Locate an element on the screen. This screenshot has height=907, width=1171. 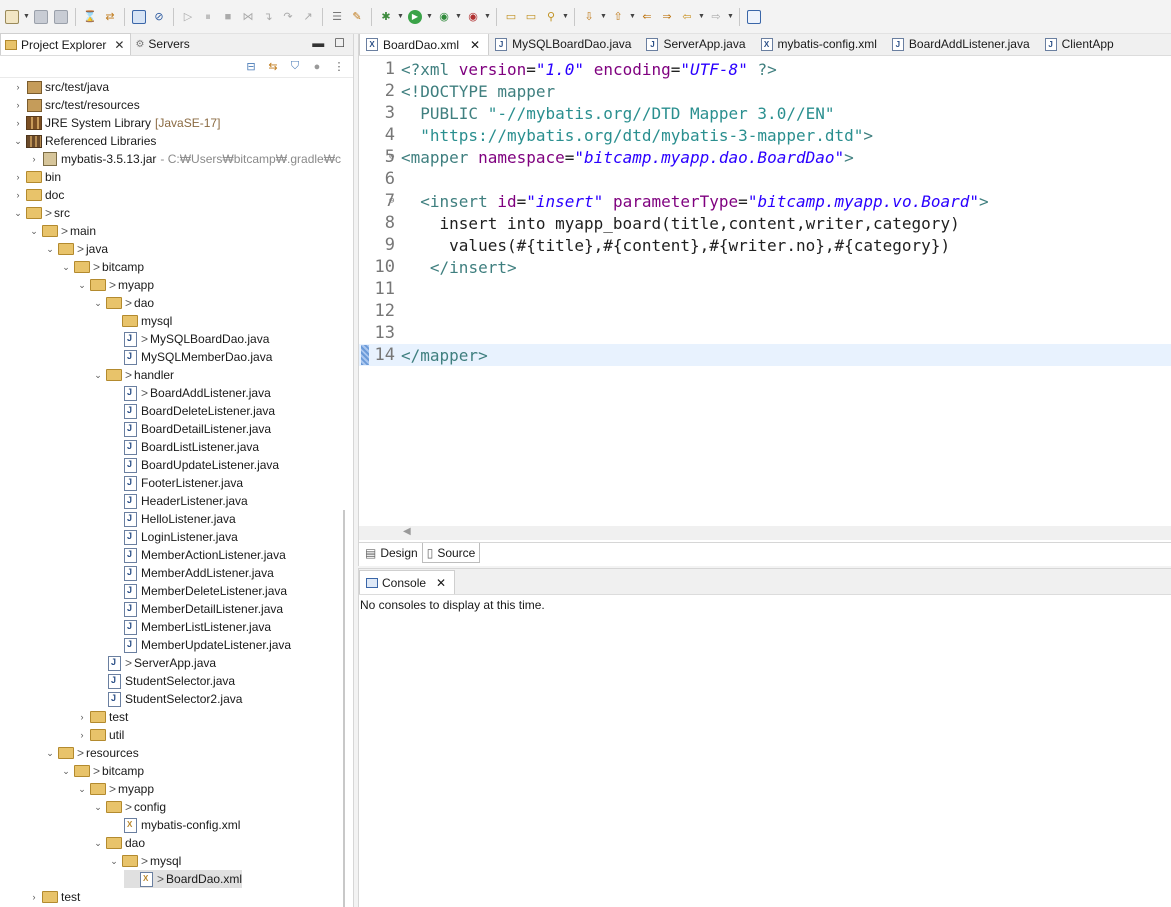
search-icon: ⚲ is located at coordinates (551, 17).